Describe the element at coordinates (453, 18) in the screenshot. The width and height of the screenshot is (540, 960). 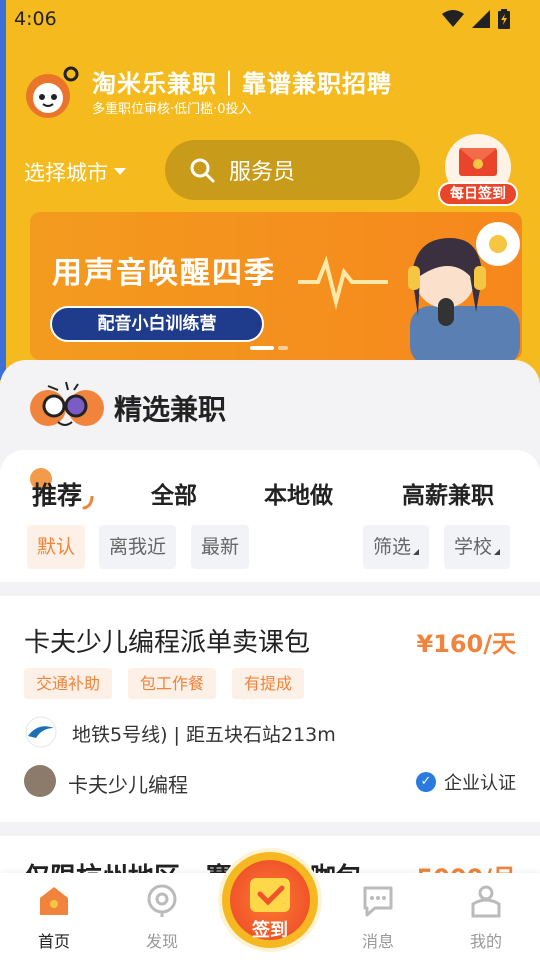
I see `wifi-icon` at that location.